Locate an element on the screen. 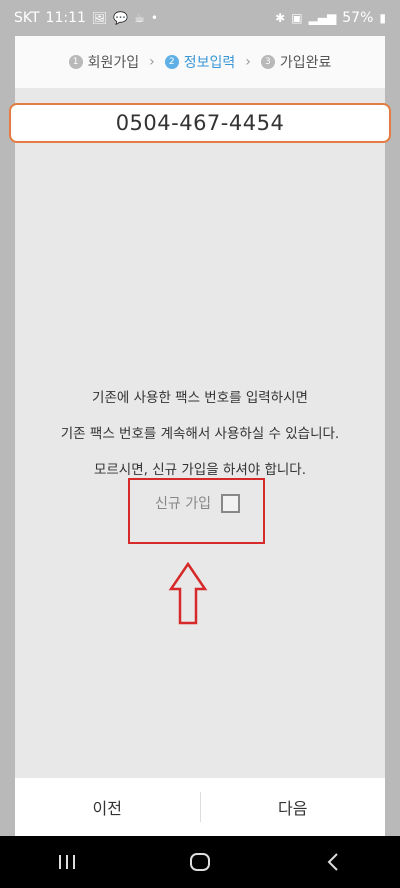 This screenshot has width=400, height=888. fax-number-field: 0504-467-4454 is located at coordinates (200, 123).